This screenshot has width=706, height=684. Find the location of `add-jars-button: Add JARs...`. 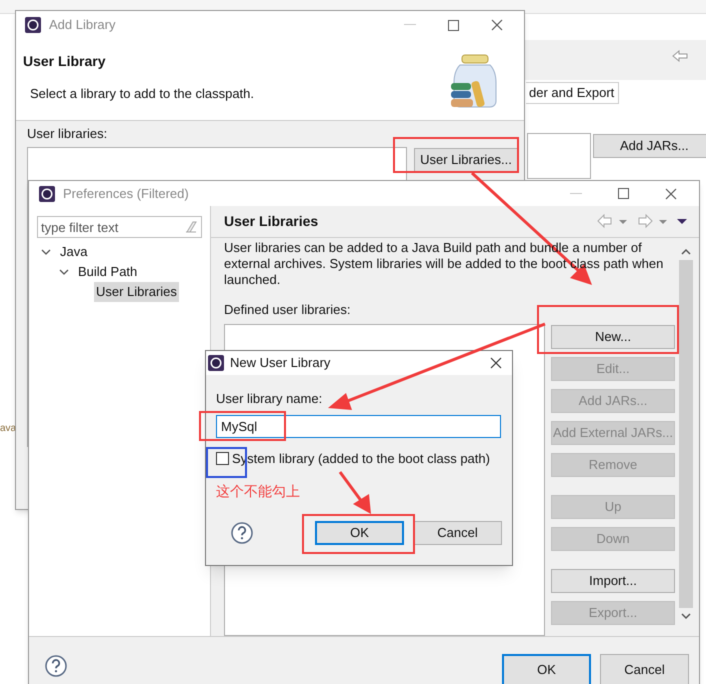

add-jars-button: Add JARs... is located at coordinates (649, 146).